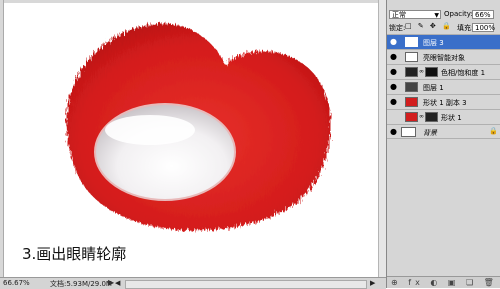  What do you see at coordinates (117, 283) in the screenshot?
I see `scroll-left-icon: ◀` at bounding box center [117, 283].